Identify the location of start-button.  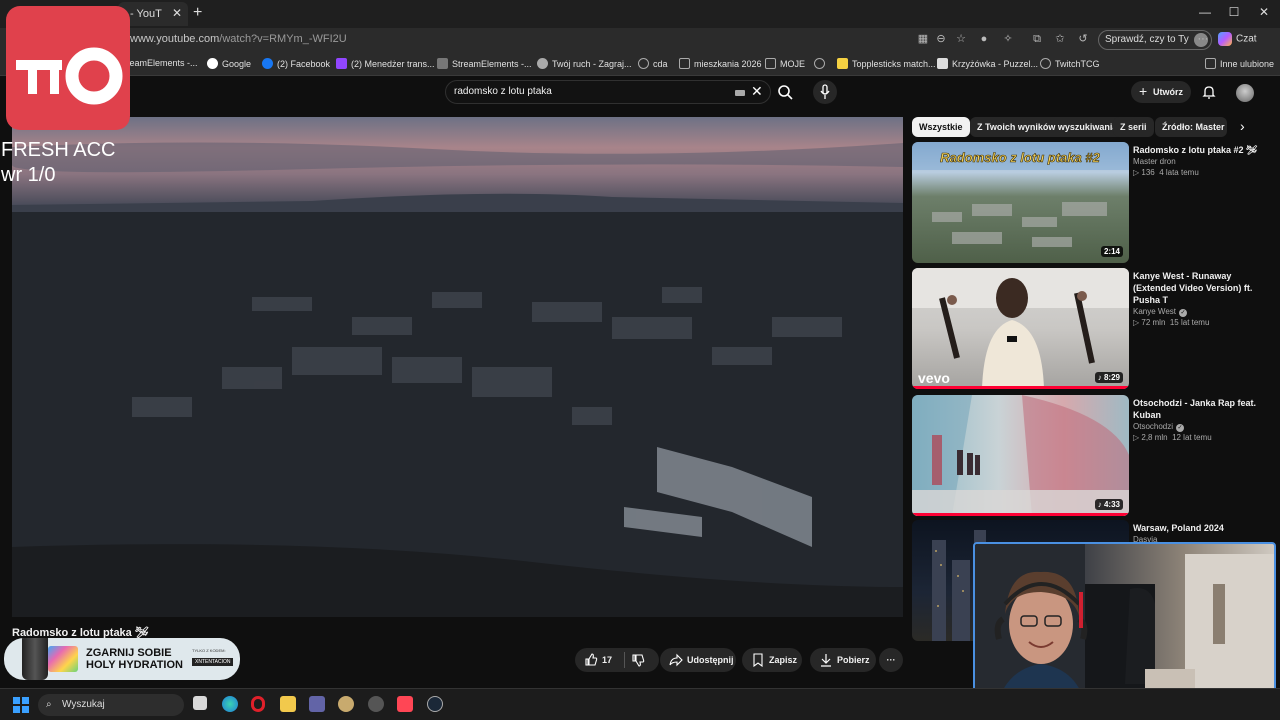
(21, 707).